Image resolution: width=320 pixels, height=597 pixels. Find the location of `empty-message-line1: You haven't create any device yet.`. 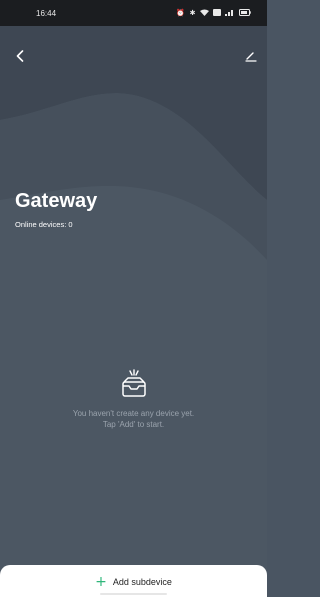

empty-message-line1: You haven't create any device yet. is located at coordinates (133, 413).